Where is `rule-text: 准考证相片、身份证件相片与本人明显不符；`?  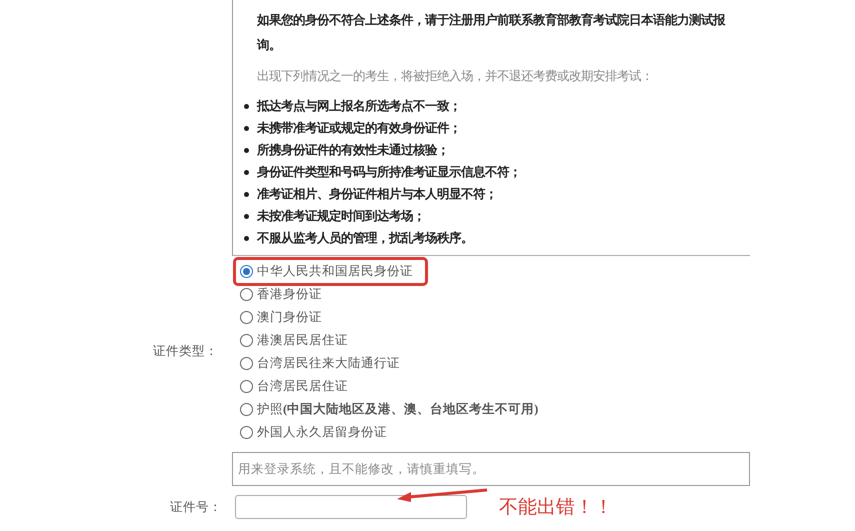 rule-text: 准考证相片、身份证件相片与本人明显不符； is located at coordinates (377, 194).